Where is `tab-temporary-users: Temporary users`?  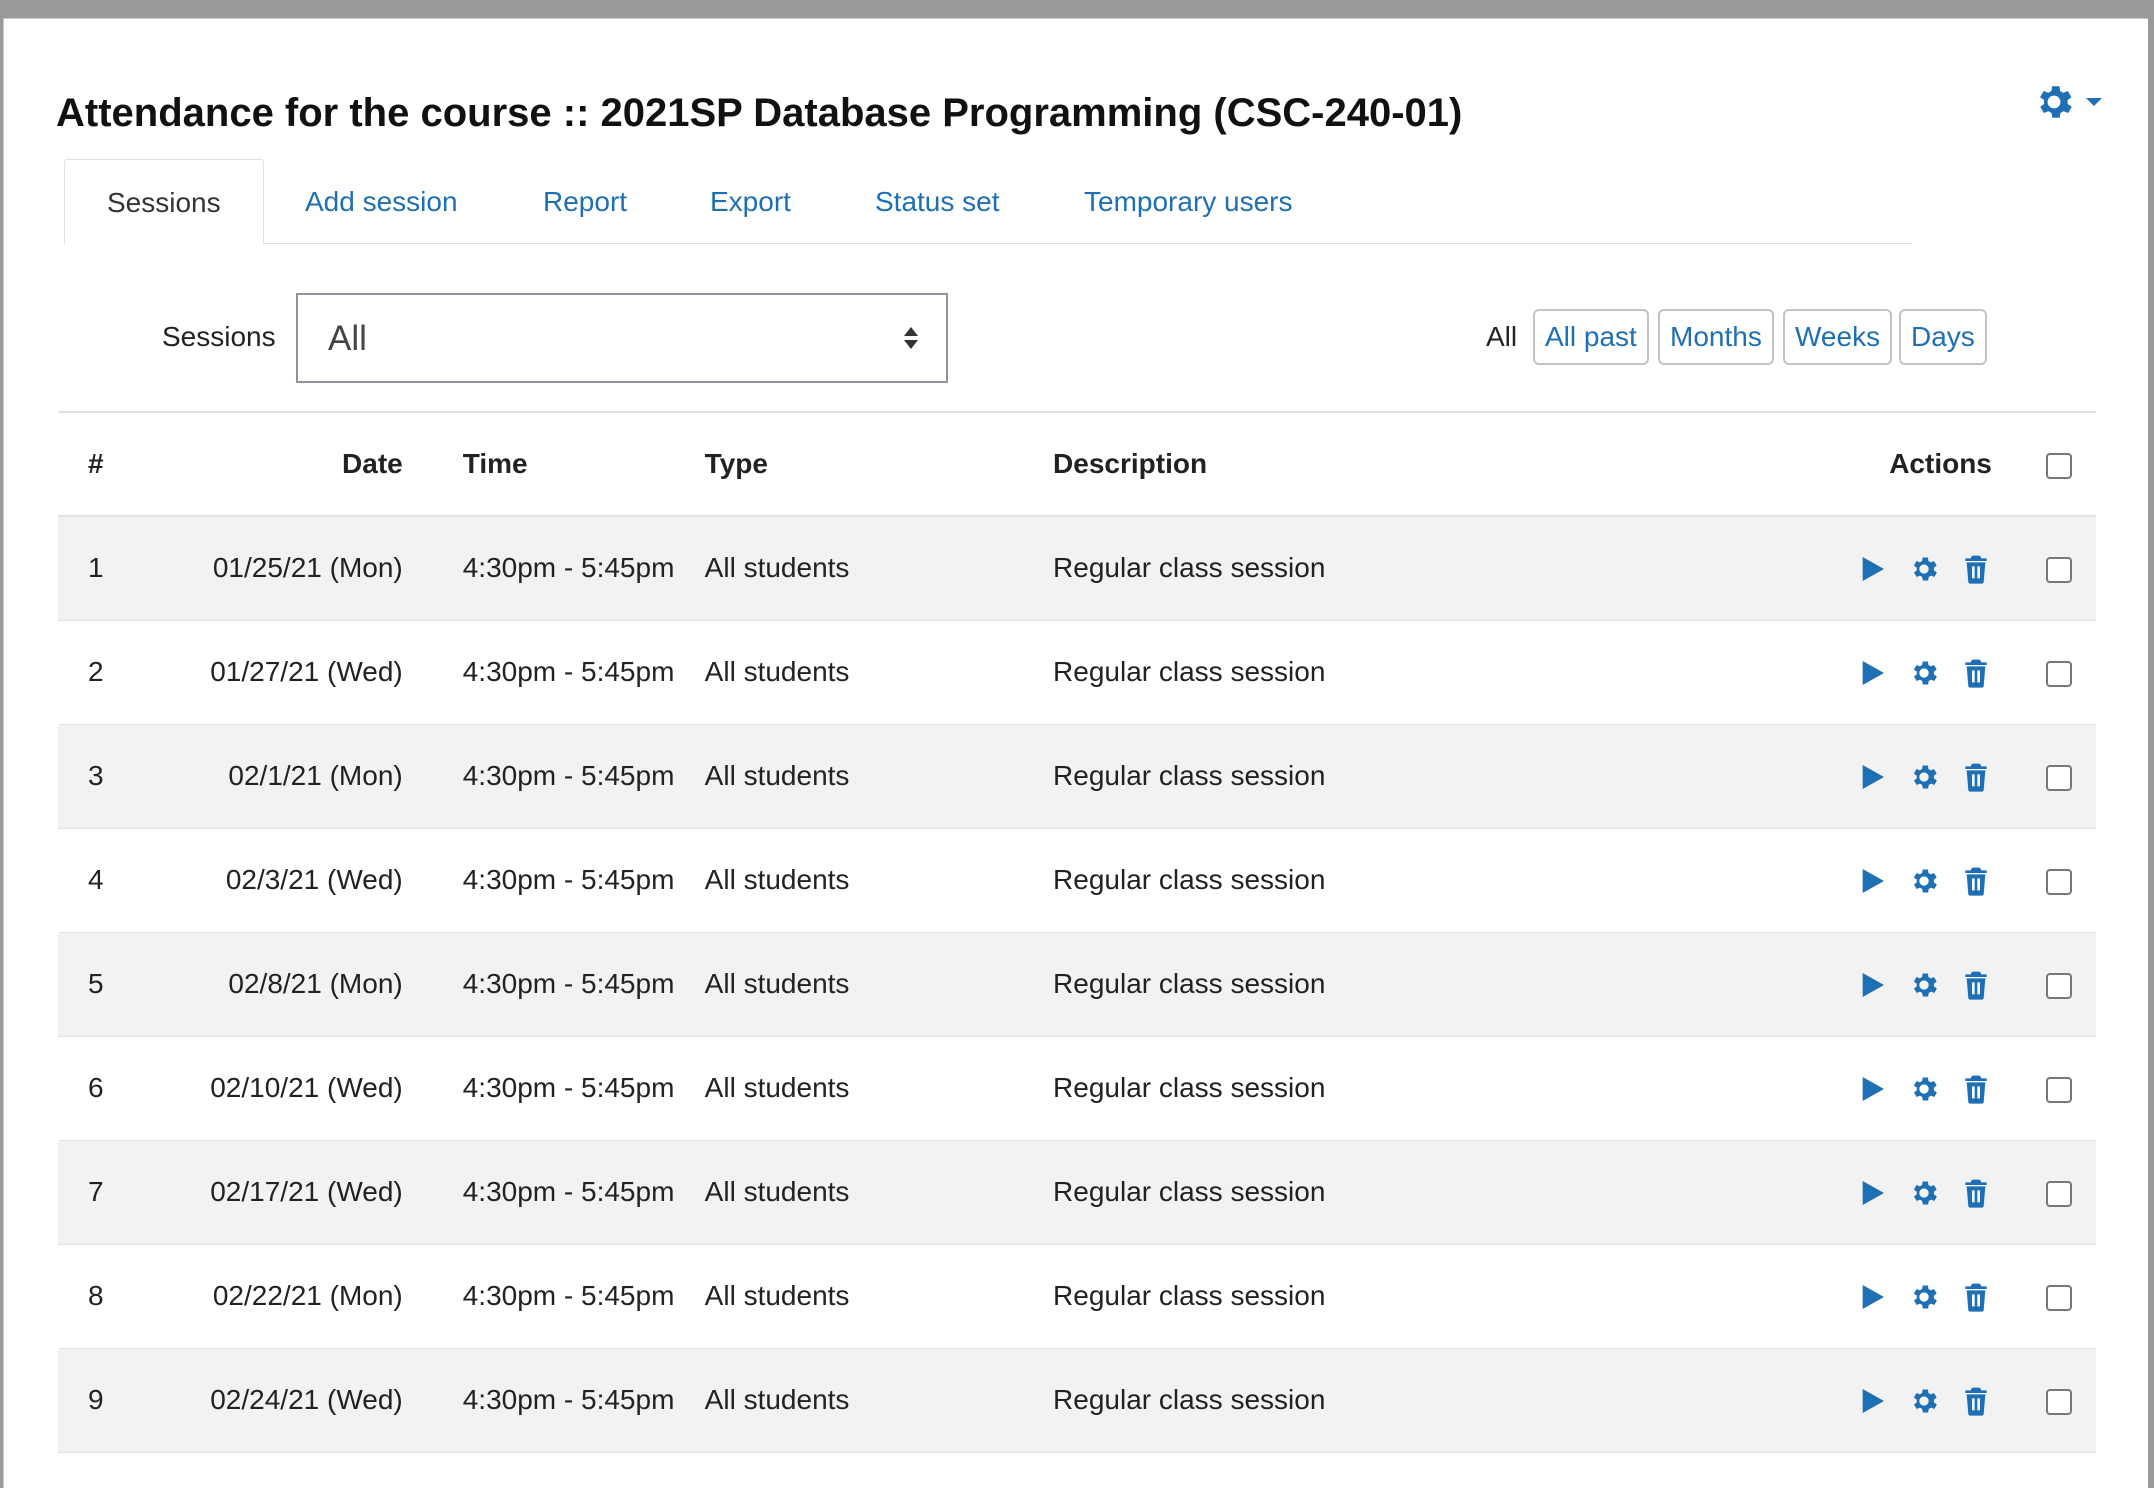
tab-temporary-users: Temporary users is located at coordinates (1188, 201).